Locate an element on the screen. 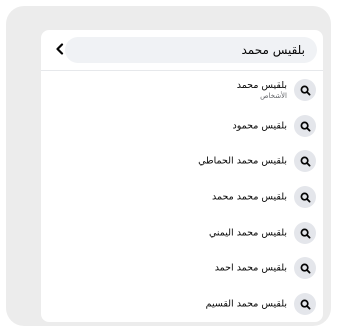 Image resolution: width=337 pixels, height=332 pixels. search-field is located at coordinates (191, 50).